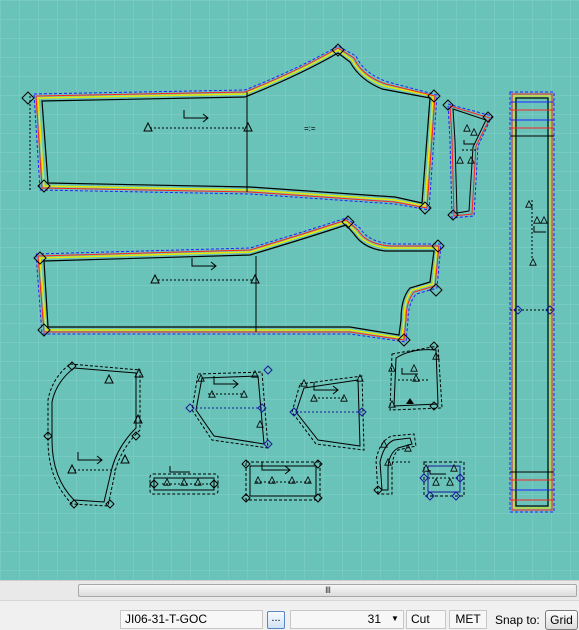 This screenshot has width=579, height=630. Describe the element at coordinates (517, 620) in the screenshot. I see `snap-label: Snap to:` at that location.